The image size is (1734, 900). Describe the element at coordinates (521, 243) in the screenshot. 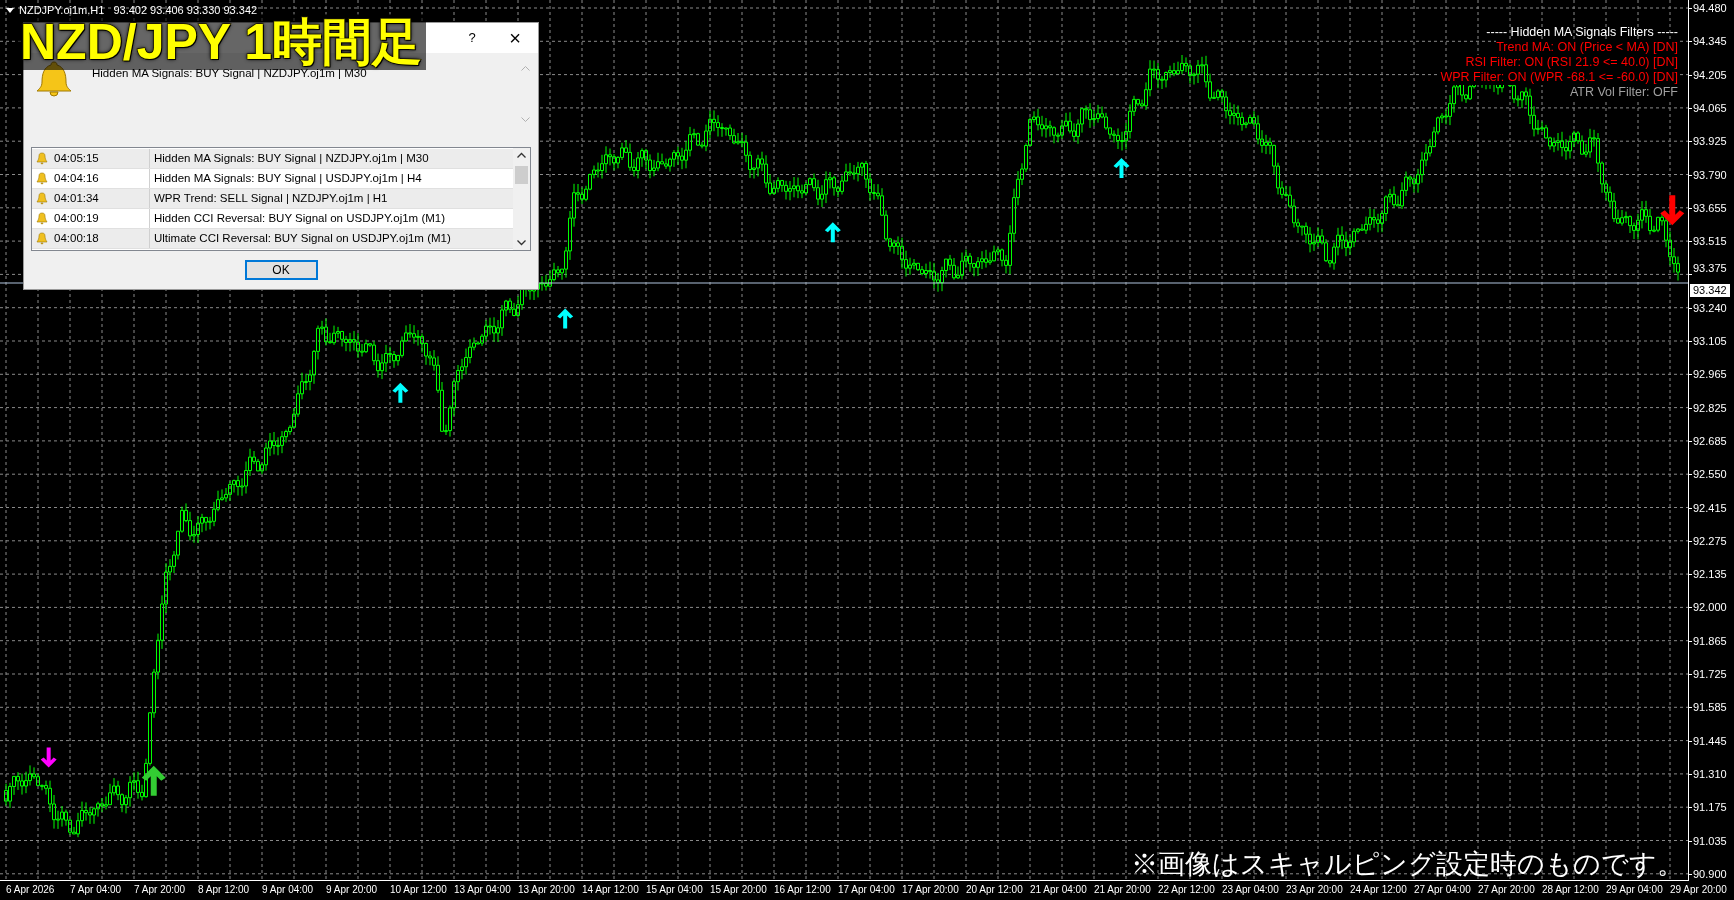

I see `scroll-down-icon` at that location.